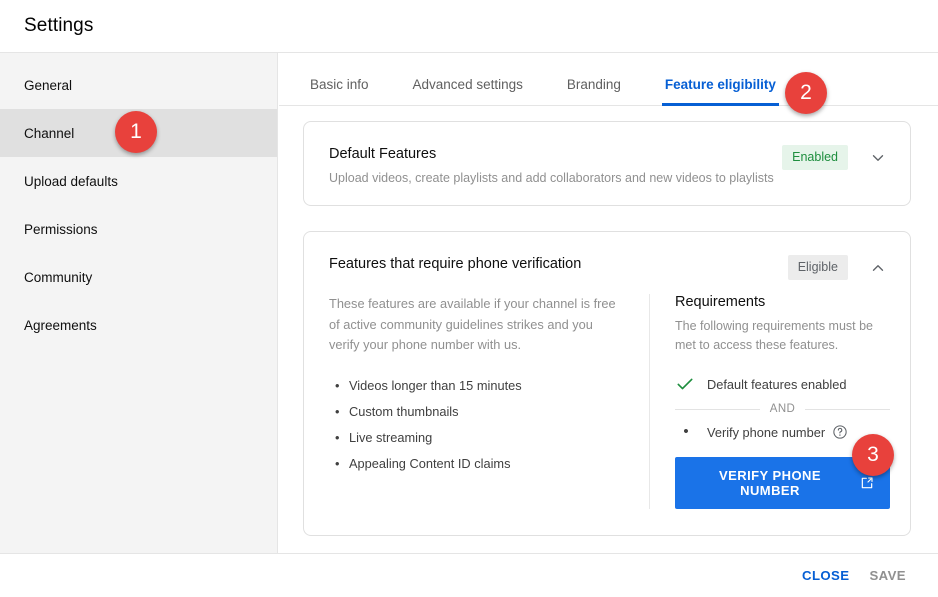  I want to click on requirement-pending-row: Verify phone number, so click(782, 432).